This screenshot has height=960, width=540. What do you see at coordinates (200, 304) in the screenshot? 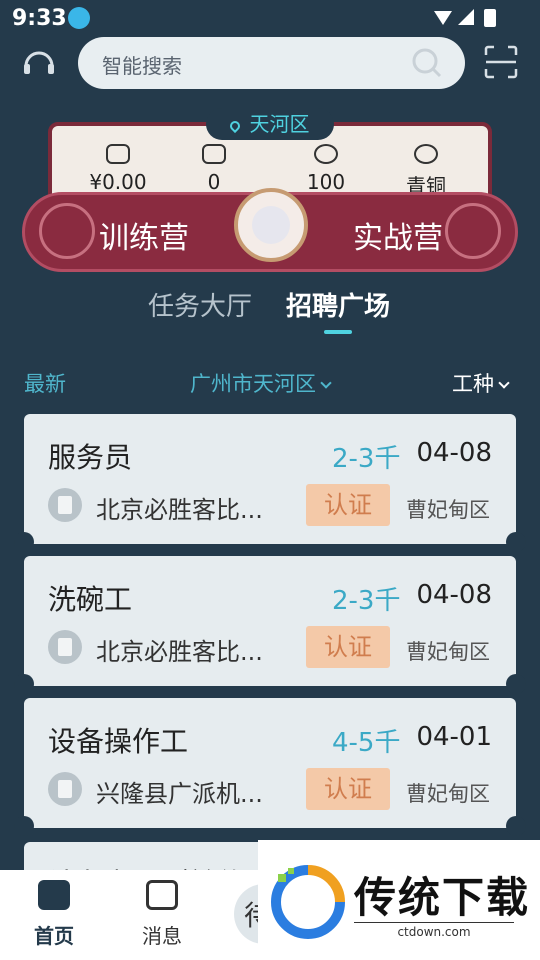
I see `tab-task-hall: 任务大厅` at bounding box center [200, 304].